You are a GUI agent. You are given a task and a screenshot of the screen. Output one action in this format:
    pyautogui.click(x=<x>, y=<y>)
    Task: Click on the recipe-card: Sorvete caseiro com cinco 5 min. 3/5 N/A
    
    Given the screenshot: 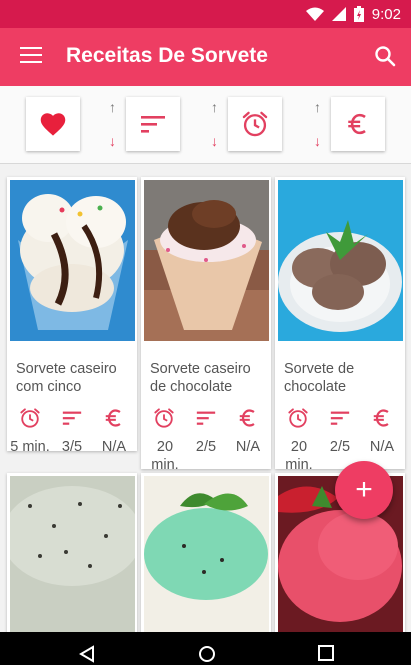 What is the action you would take?
    pyautogui.click(x=72, y=316)
    